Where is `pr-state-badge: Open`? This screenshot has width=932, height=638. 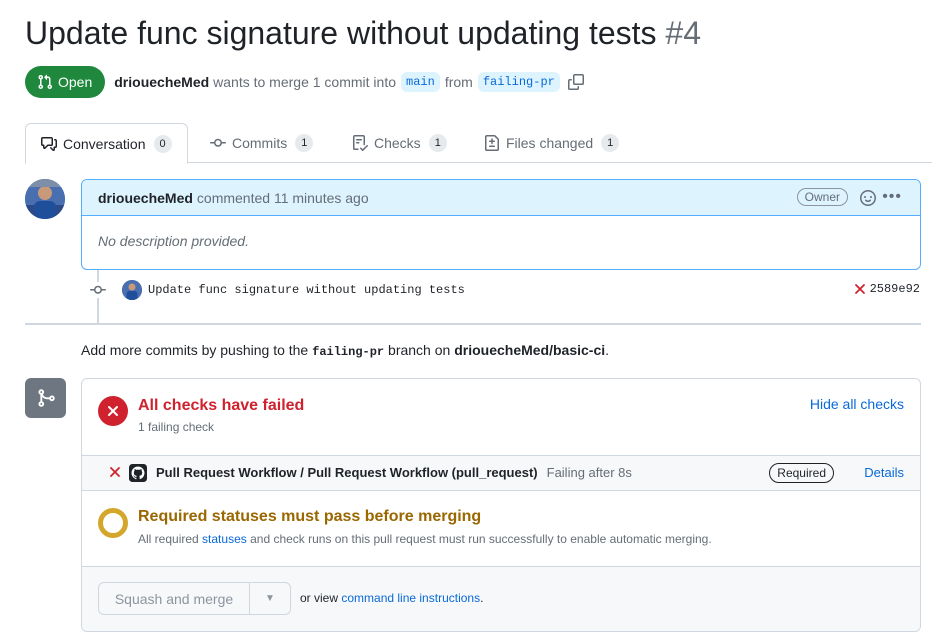 pr-state-badge: Open is located at coordinates (65, 82).